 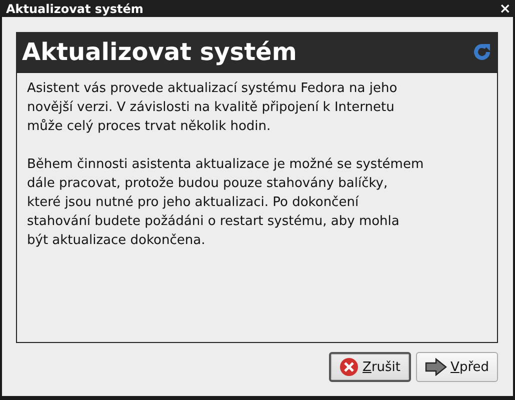 What do you see at coordinates (505, 9) in the screenshot?
I see `close-button: ×` at bounding box center [505, 9].